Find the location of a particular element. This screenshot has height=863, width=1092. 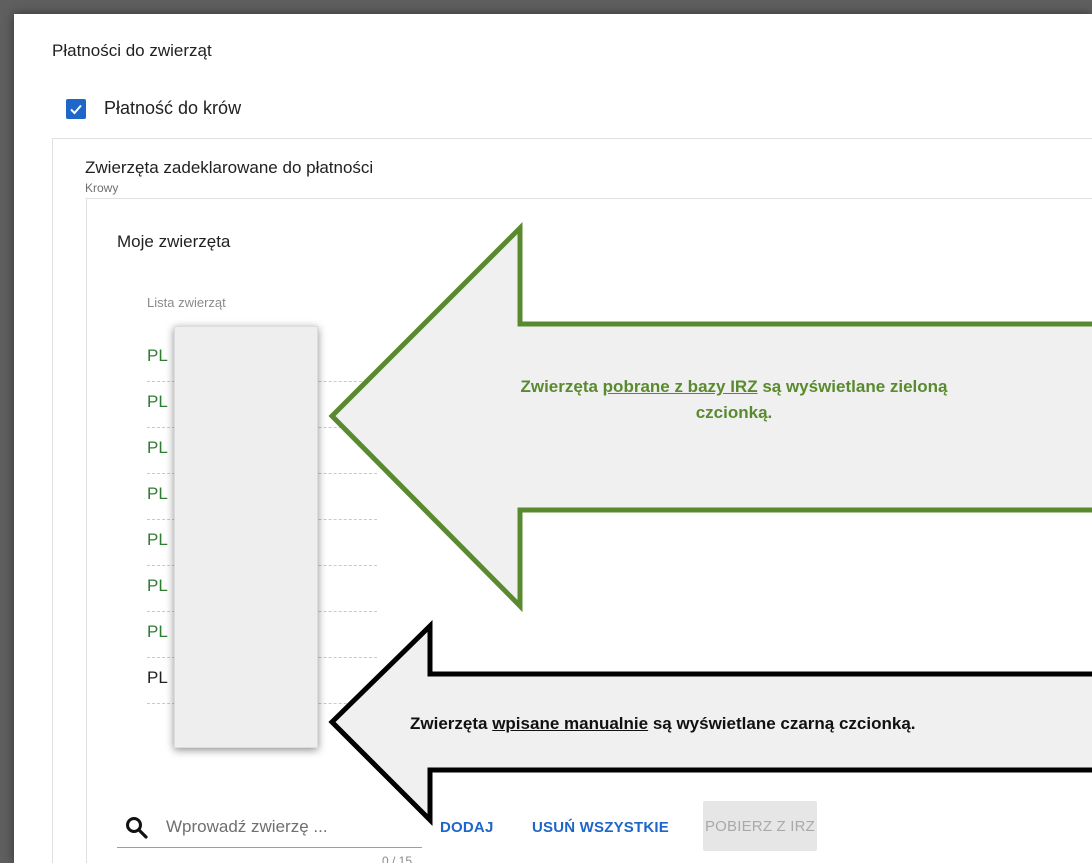

green-callout-underlined: pobrane z bazy IRZ is located at coordinates (680, 386).